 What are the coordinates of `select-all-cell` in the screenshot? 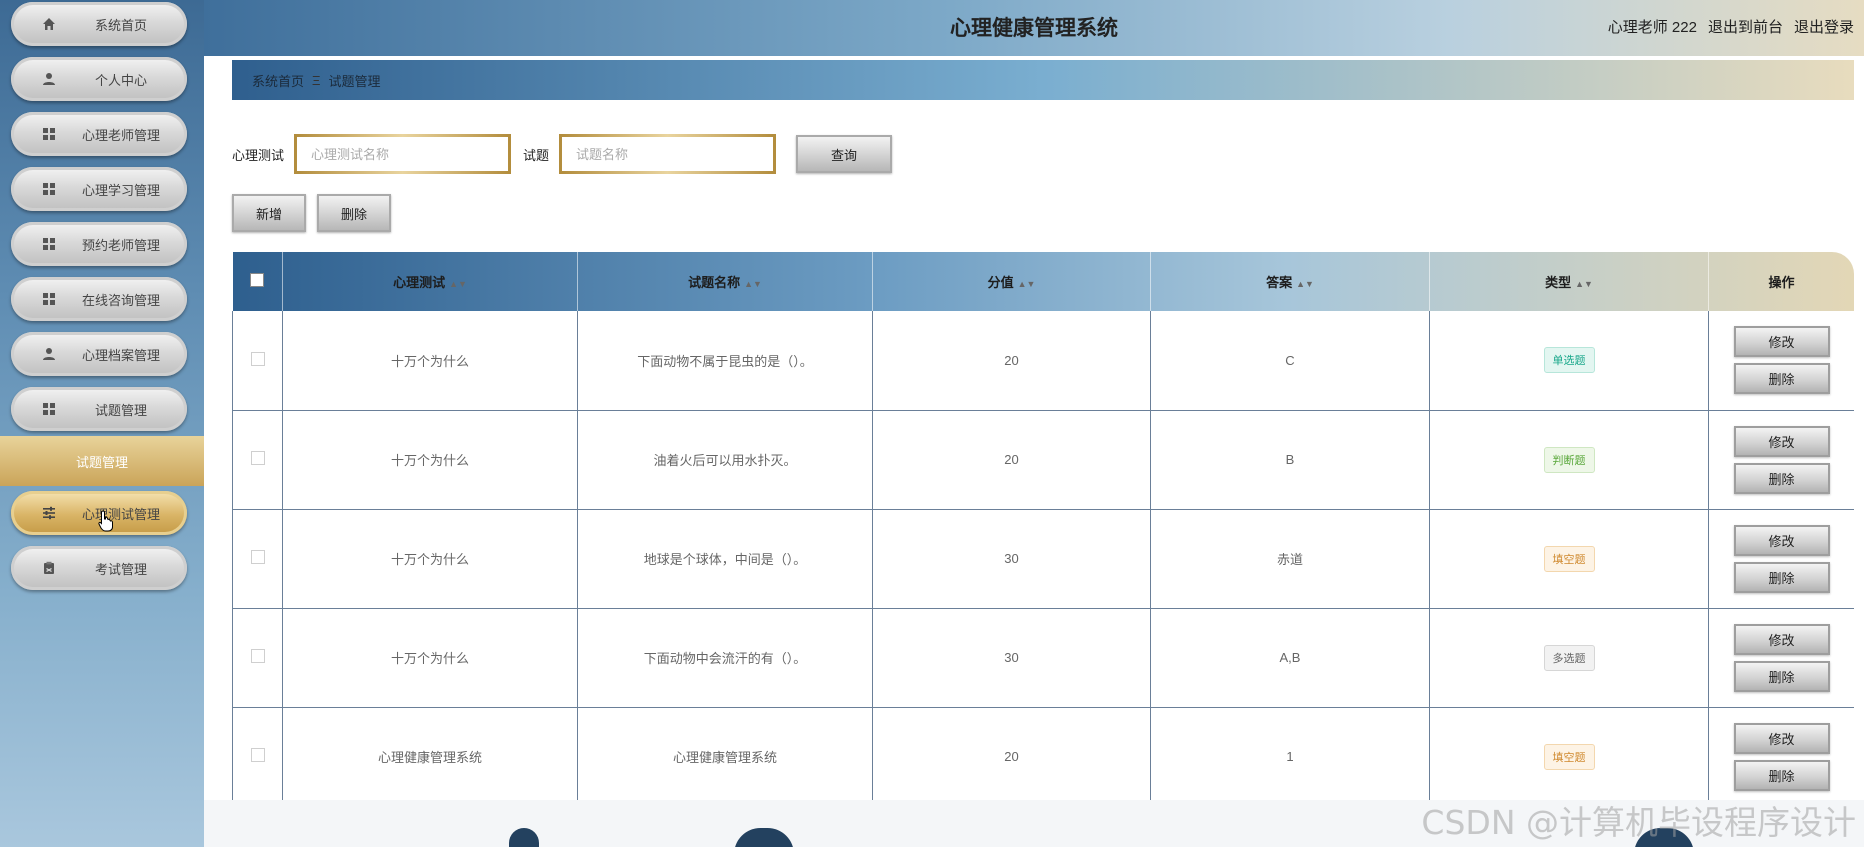 It's located at (257, 281).